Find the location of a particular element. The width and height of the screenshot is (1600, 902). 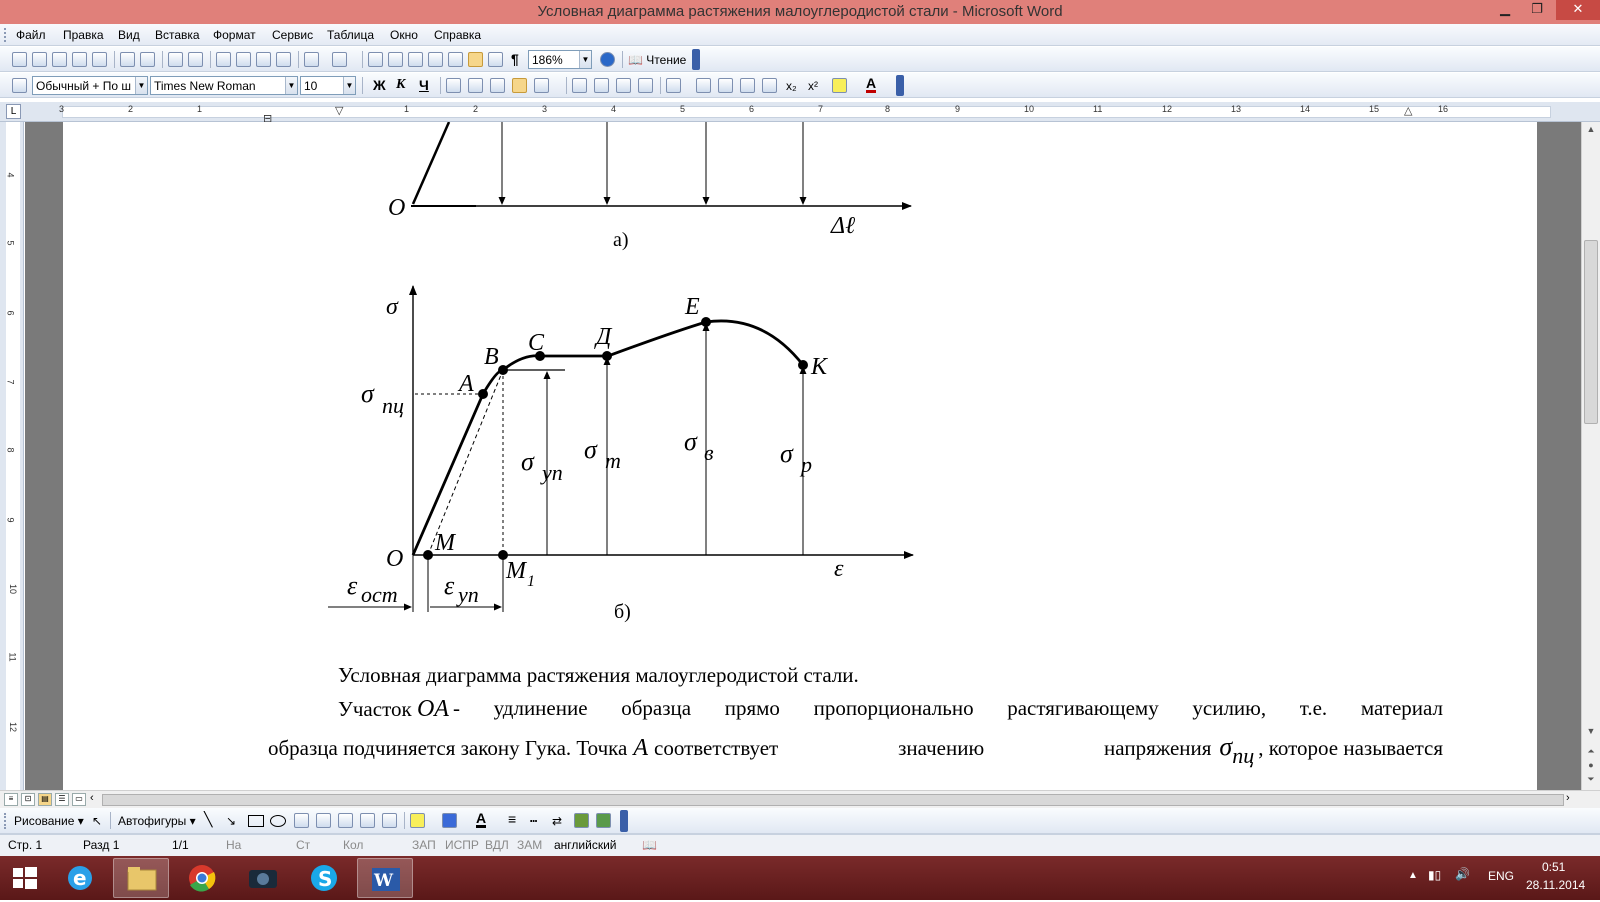

spelling-status-icon: 📖 is located at coordinates (649, 845).